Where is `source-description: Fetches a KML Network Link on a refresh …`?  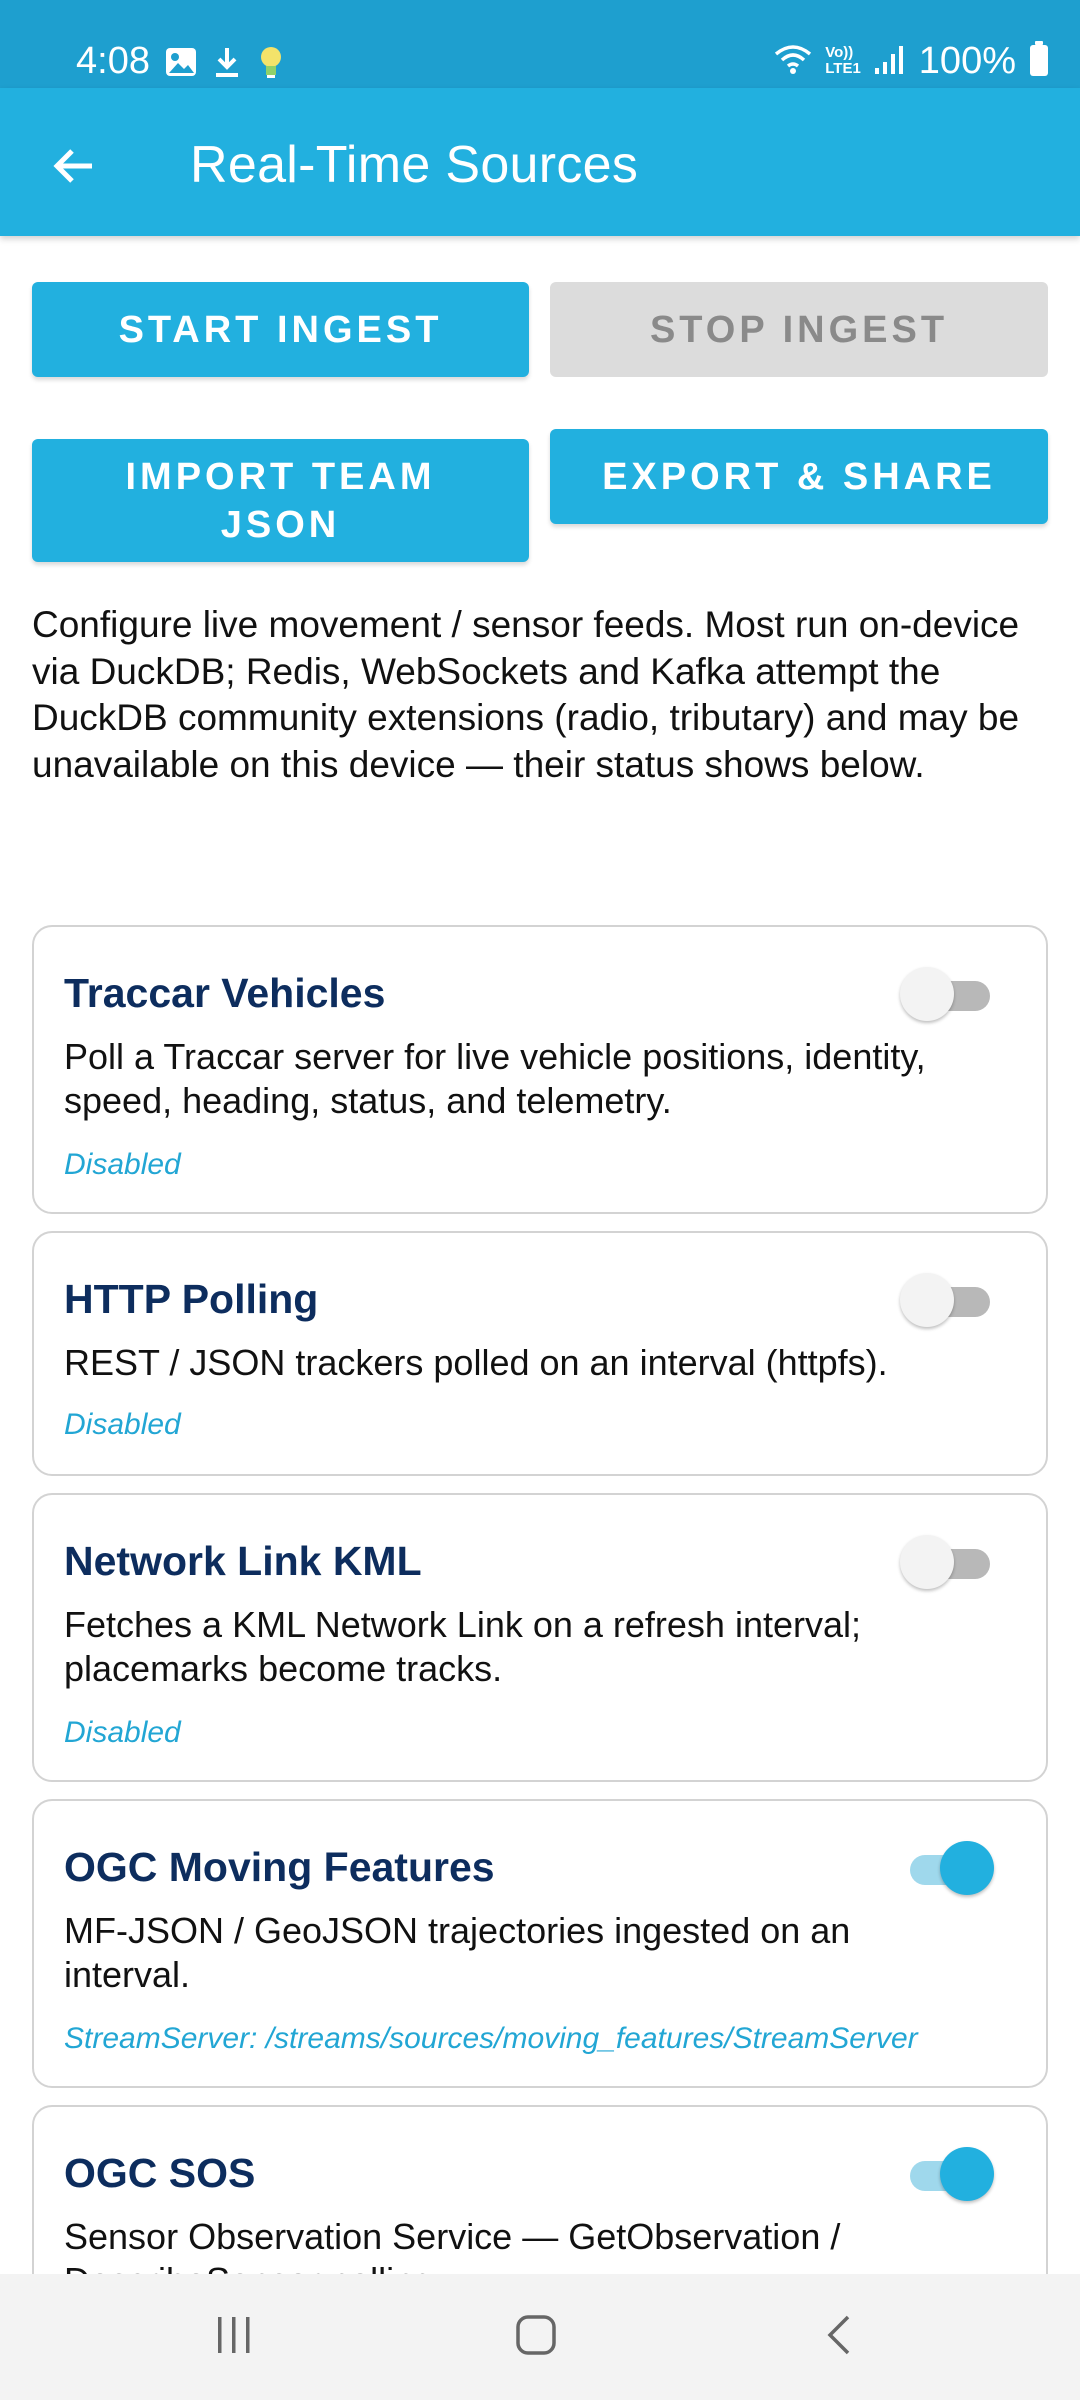 source-description: Fetches a KML Network Link on a refresh … is located at coordinates (463, 1646).